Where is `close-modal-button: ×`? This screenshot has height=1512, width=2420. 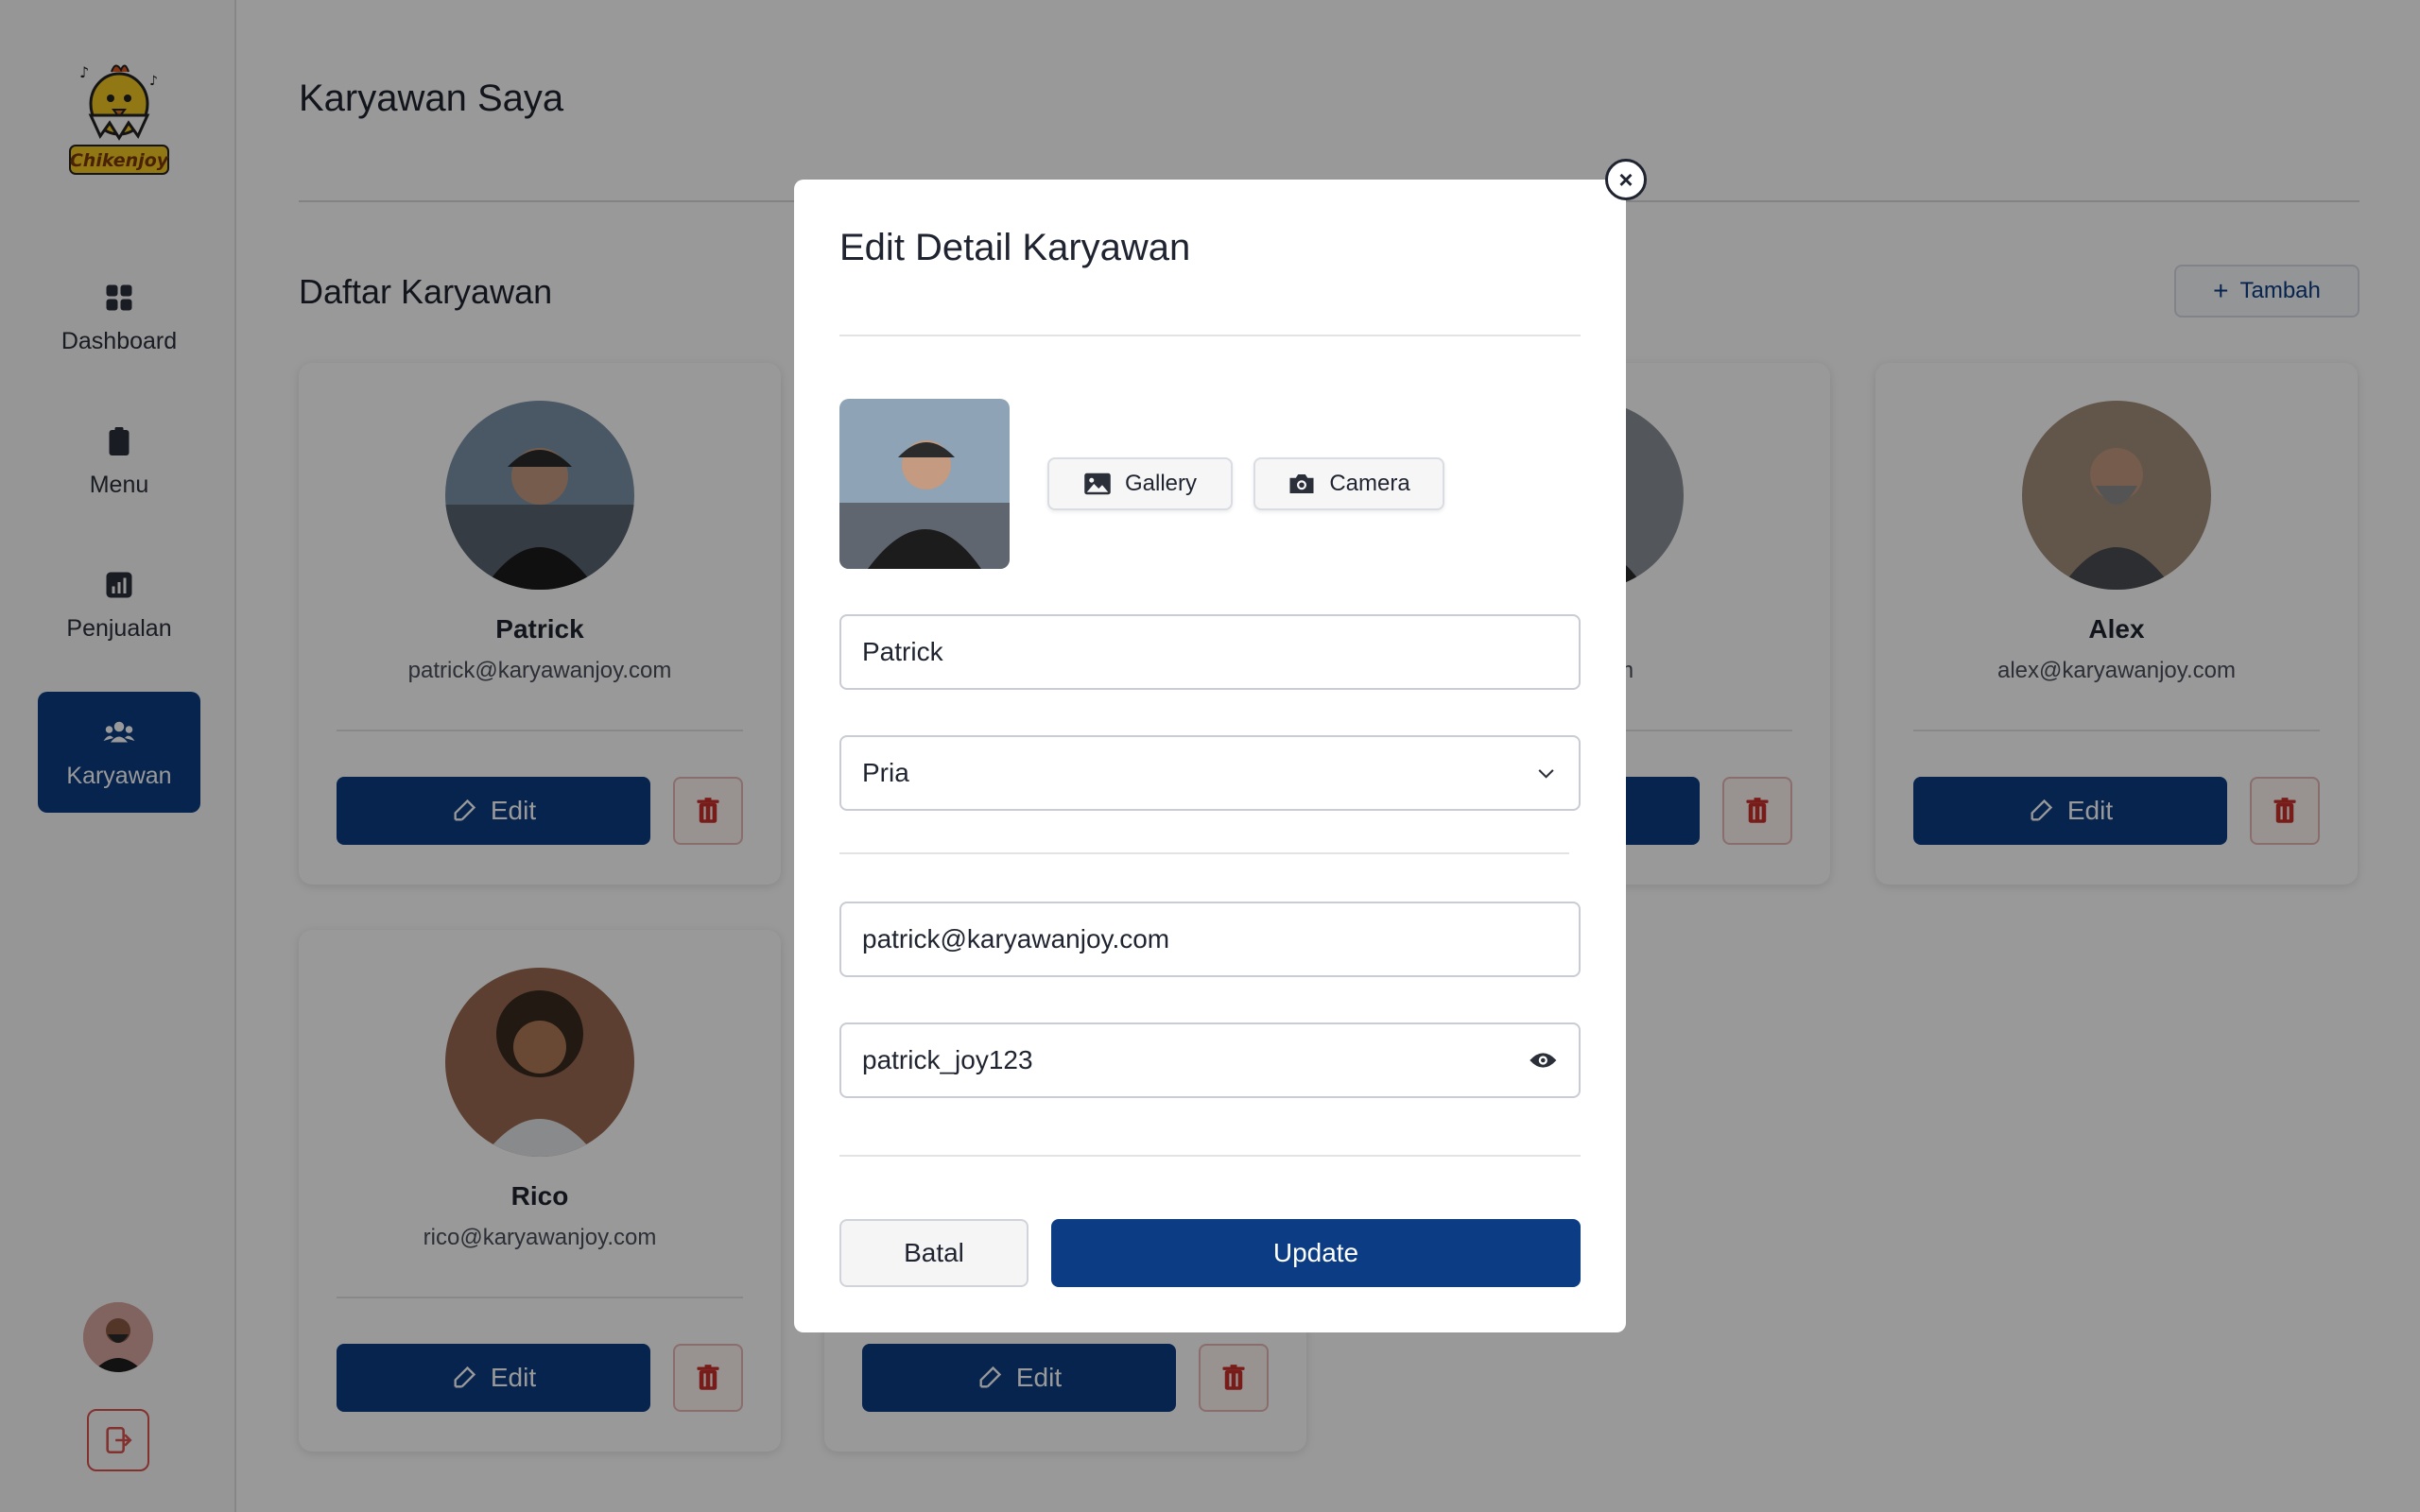
close-modal-button: × is located at coordinates (1626, 179).